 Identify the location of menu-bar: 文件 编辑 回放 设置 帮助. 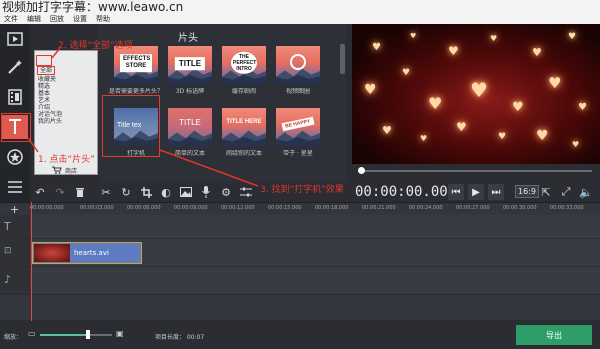
(300, 19).